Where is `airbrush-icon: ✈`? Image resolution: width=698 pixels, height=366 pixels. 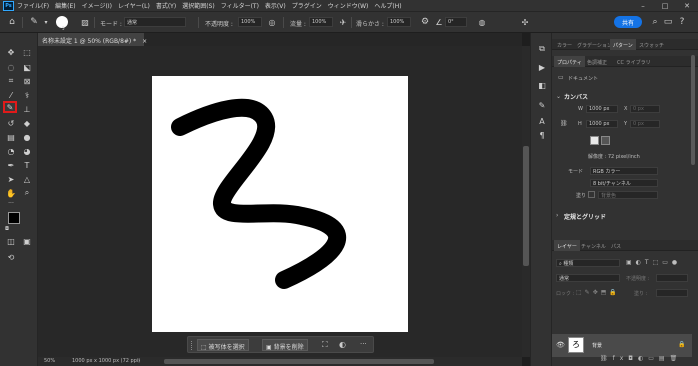
airbrush-icon: ✈ is located at coordinates (343, 22).